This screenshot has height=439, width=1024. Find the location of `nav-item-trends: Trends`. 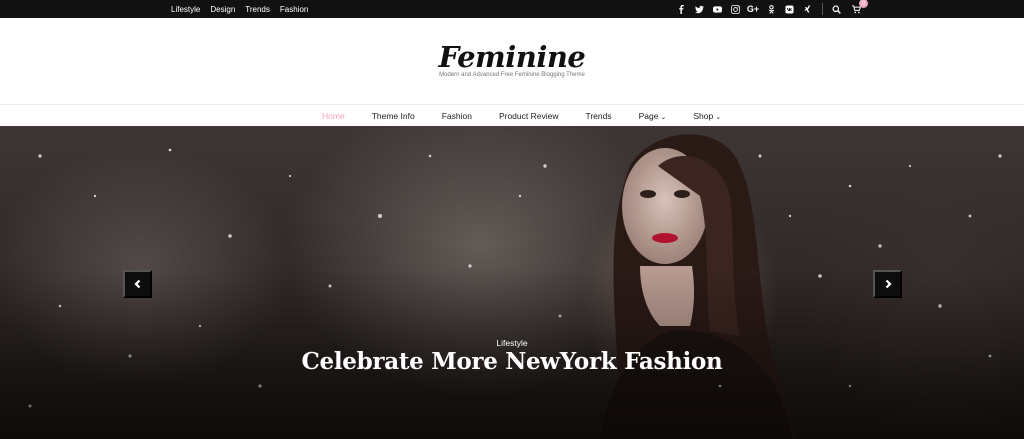

nav-item-trends: Trends is located at coordinates (598, 116).